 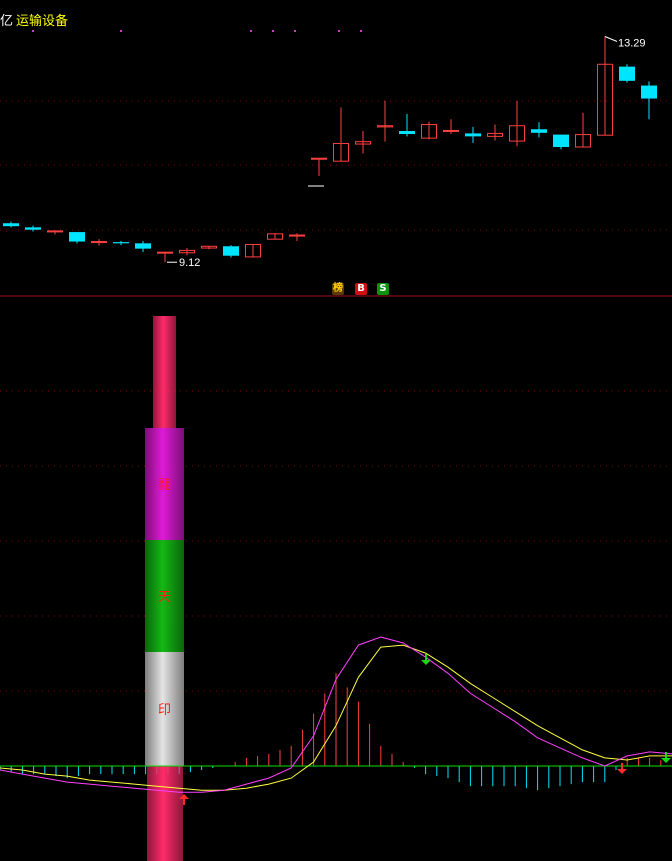 I want to click on pillar-label: 天, so click(x=164, y=597).